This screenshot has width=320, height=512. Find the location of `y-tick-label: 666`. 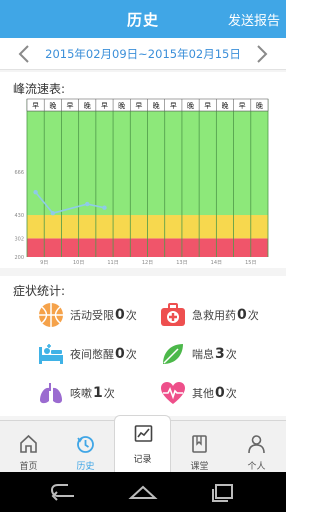

y-tick-label: 666 is located at coordinates (19, 173).